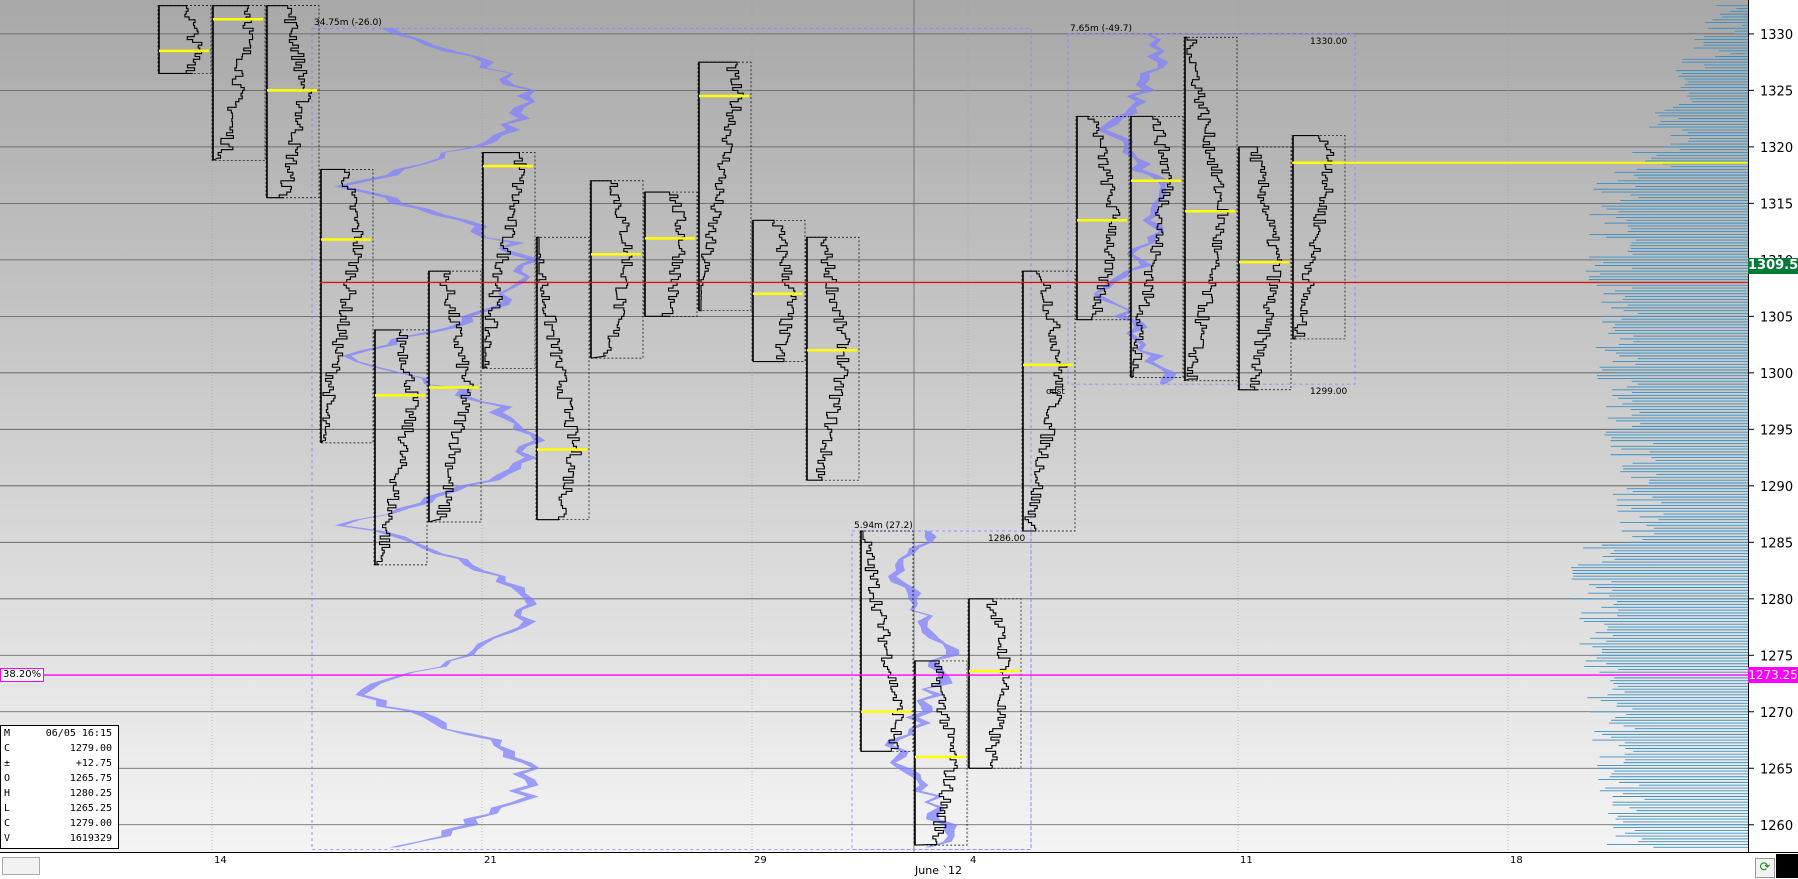 This screenshot has width=1798, height=879. What do you see at coordinates (90, 808) in the screenshot?
I see `ohlc-value: 1265.25` at bounding box center [90, 808].